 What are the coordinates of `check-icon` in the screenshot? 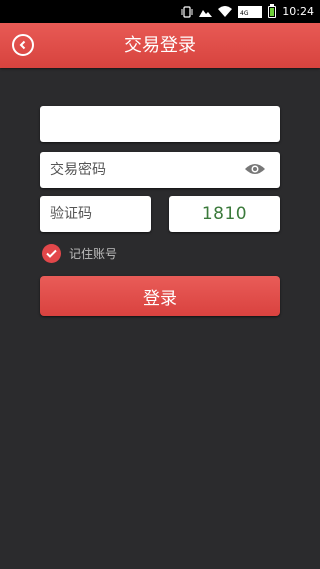 It's located at (51, 253).